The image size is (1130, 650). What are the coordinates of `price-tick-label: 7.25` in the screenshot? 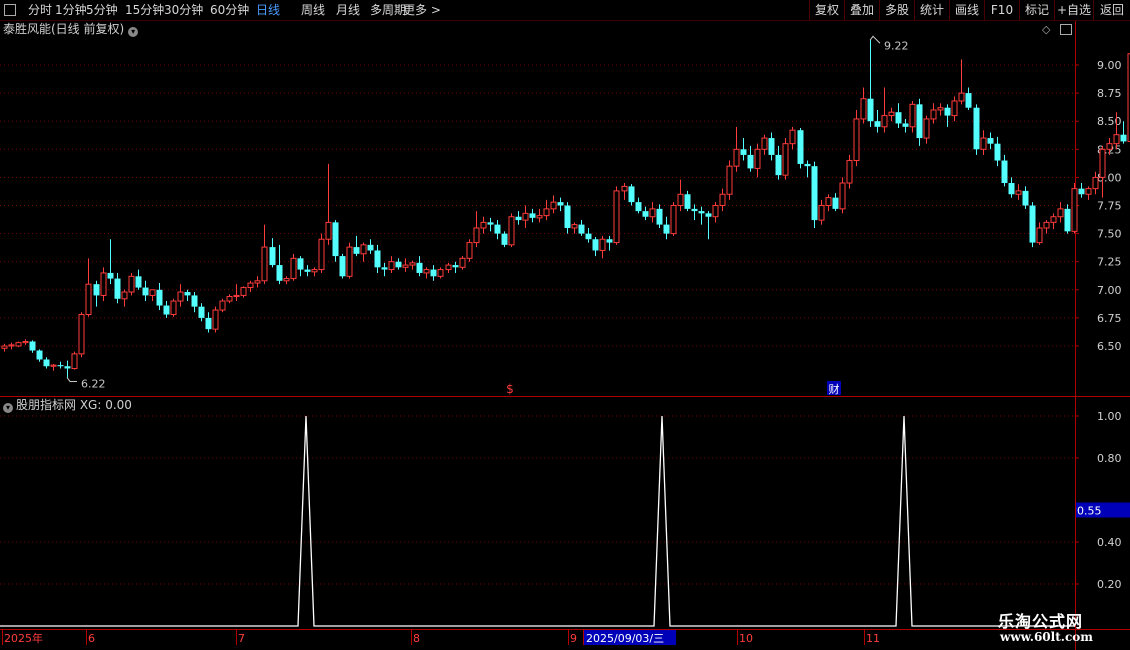 It's located at (1109, 262).